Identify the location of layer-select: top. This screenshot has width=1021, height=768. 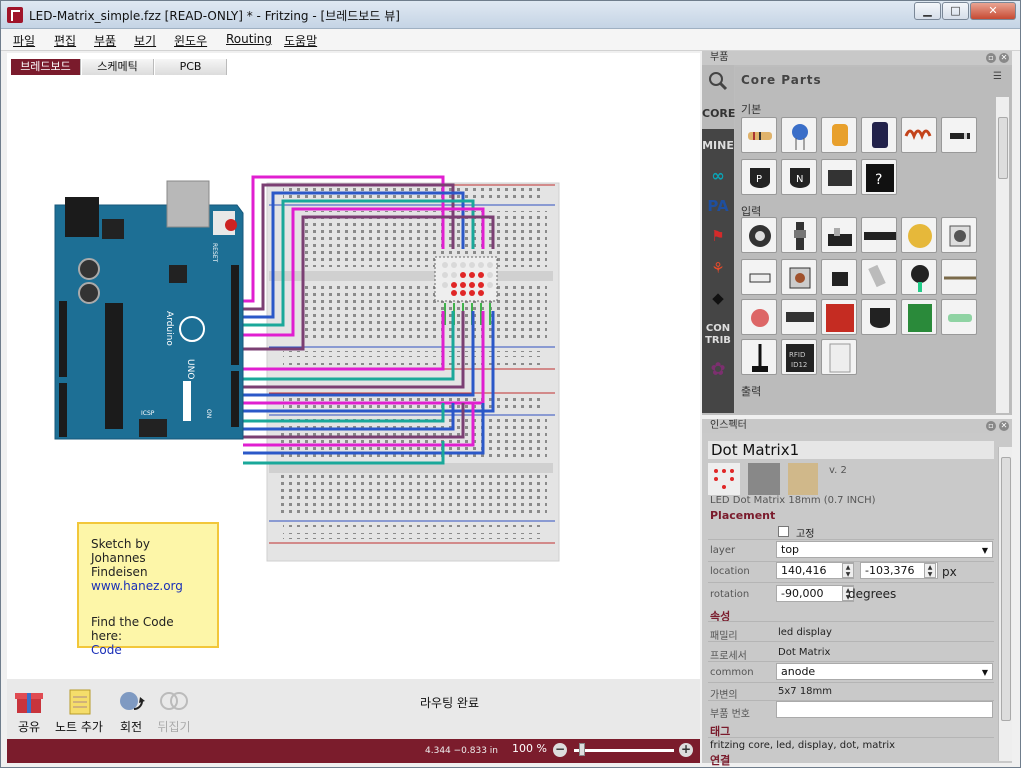
(884, 549).